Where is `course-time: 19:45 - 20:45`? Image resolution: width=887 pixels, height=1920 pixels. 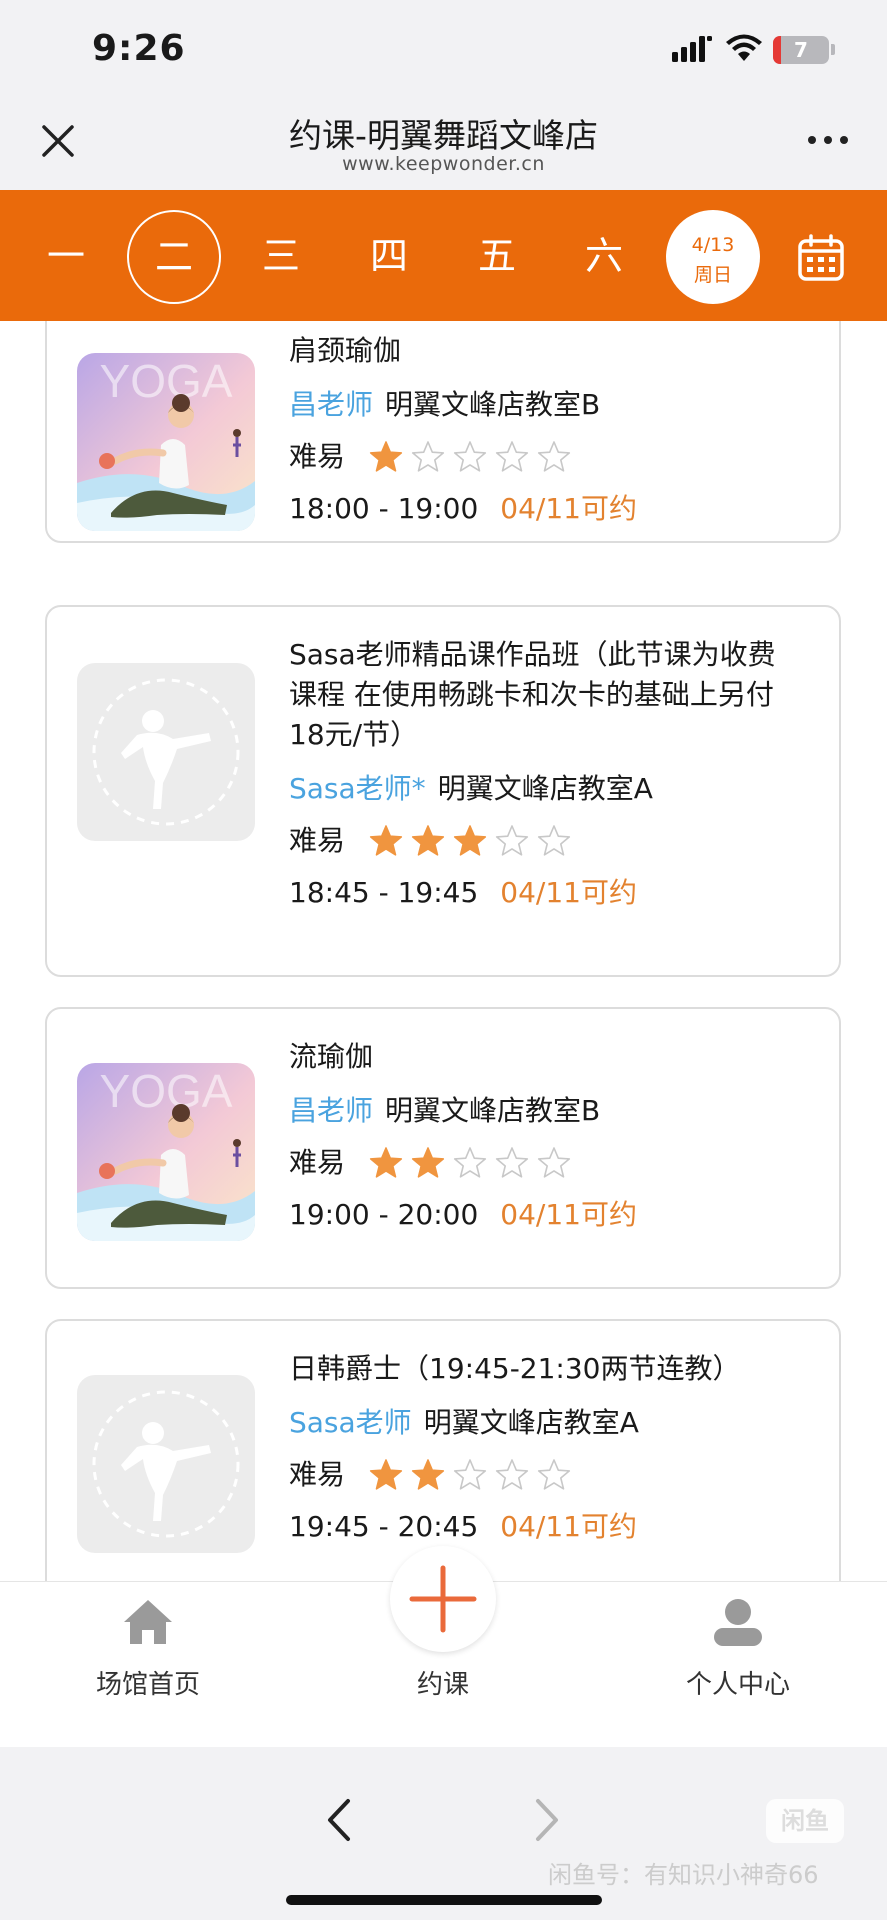
course-time: 19:45 - 20:45 is located at coordinates (384, 1526).